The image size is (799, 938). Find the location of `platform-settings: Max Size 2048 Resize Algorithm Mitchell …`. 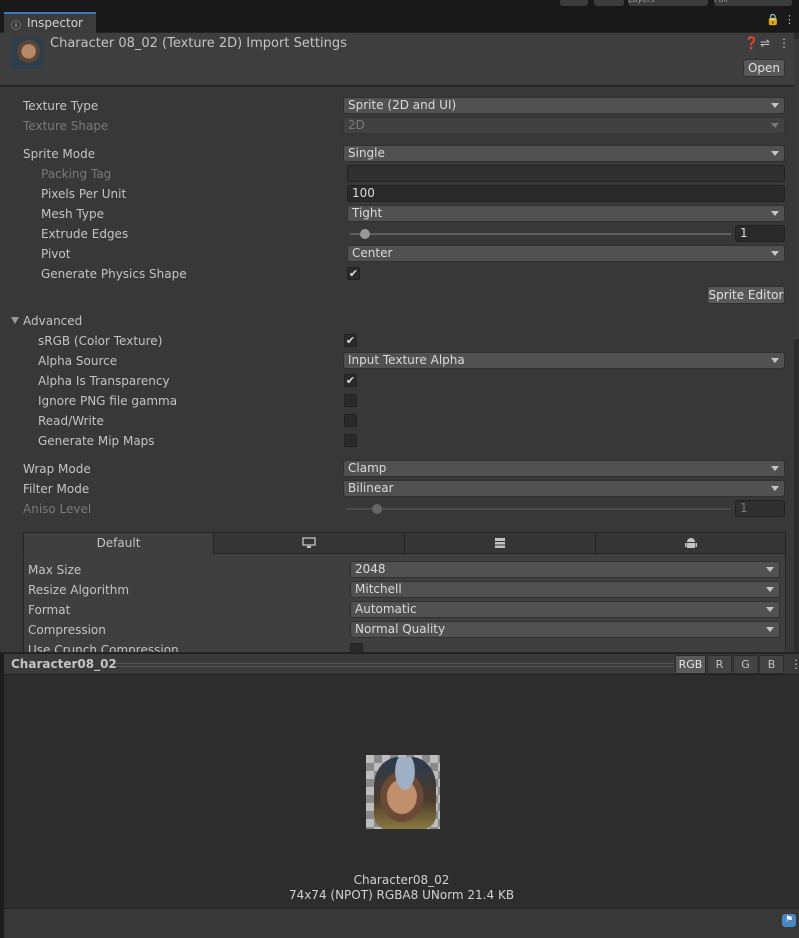

platform-settings: Max Size 2048 Resize Algorithm Mitchell … is located at coordinates (404, 603).